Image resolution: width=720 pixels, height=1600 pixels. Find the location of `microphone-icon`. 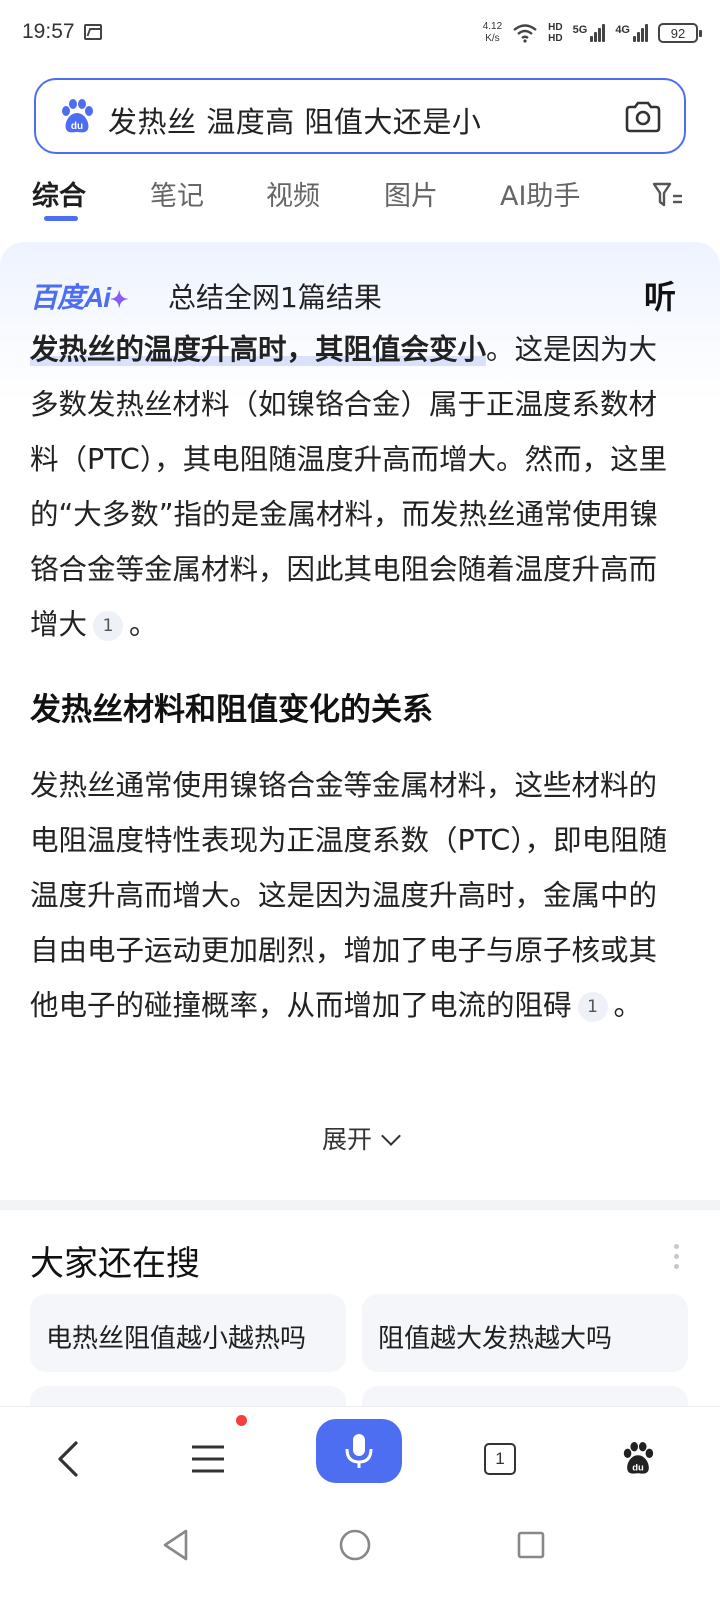

microphone-icon is located at coordinates (359, 1451).